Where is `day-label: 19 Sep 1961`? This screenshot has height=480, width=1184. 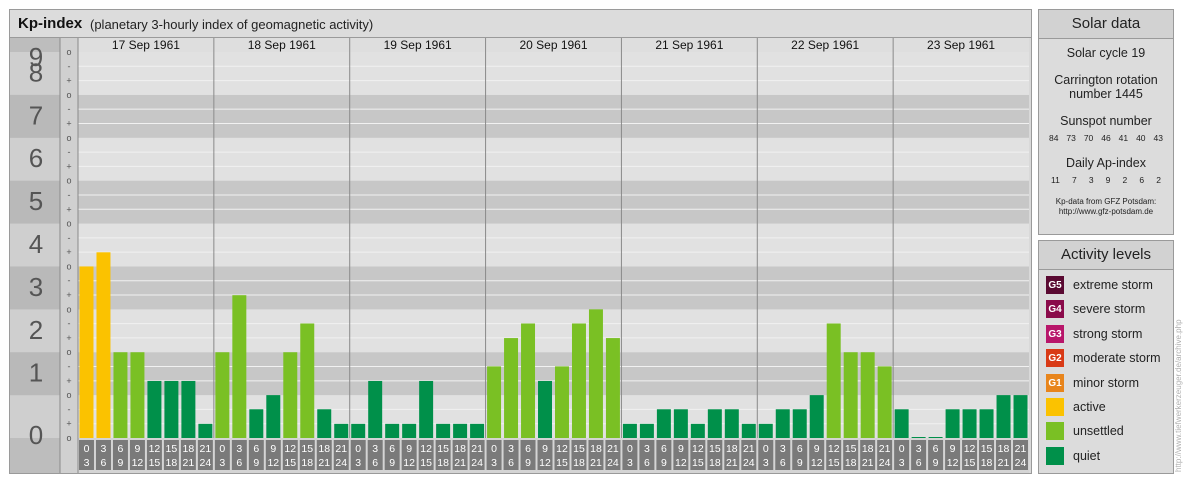 day-label: 19 Sep 1961 is located at coordinates (418, 45).